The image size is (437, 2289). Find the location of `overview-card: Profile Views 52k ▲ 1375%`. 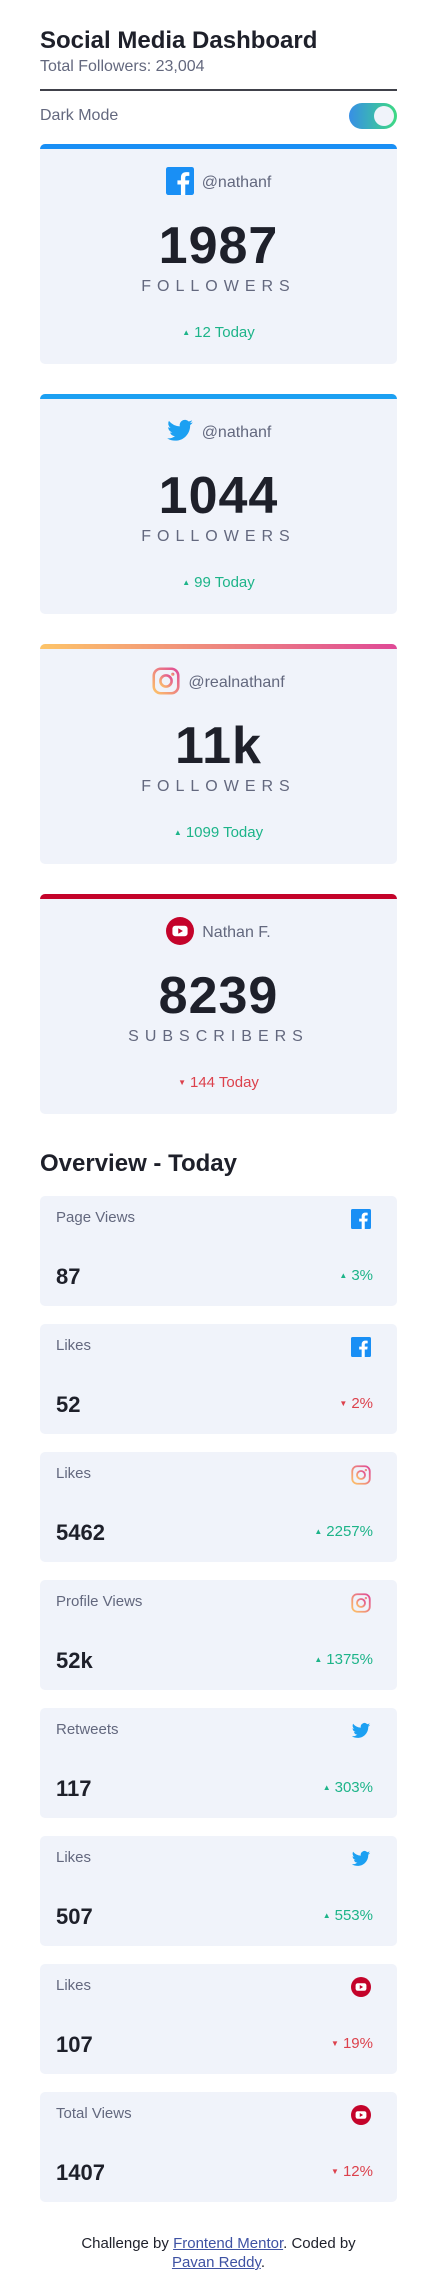

overview-card: Profile Views 52k ▲ 1375% is located at coordinates (218, 1635).